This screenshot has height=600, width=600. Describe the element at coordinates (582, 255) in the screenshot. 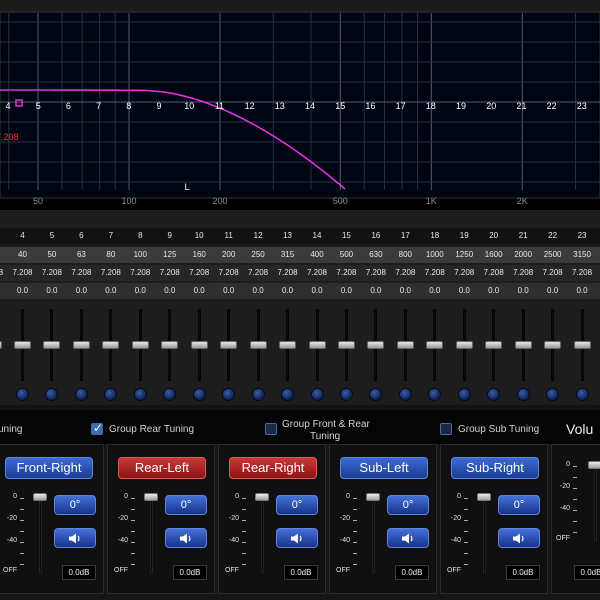

I see `band-frequency-cell: 3150` at that location.